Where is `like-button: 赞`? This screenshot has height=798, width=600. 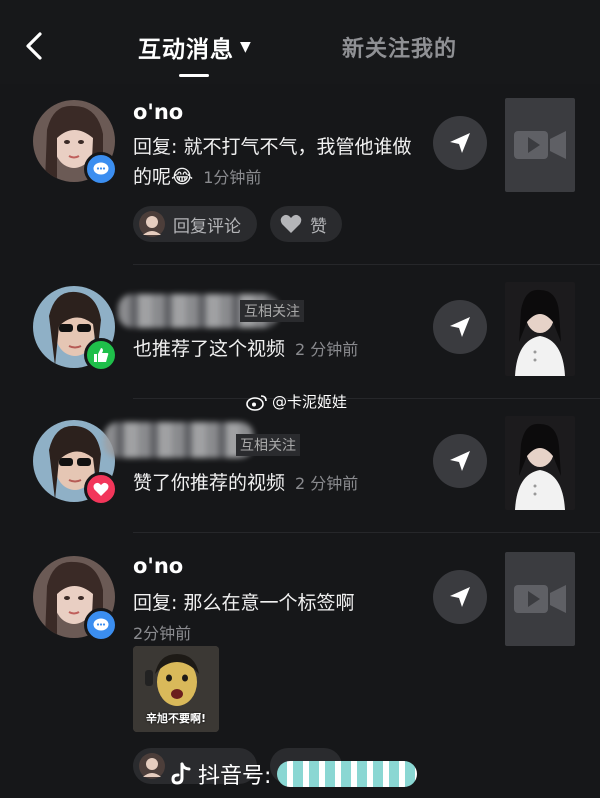
like-button: 赞 is located at coordinates (306, 224).